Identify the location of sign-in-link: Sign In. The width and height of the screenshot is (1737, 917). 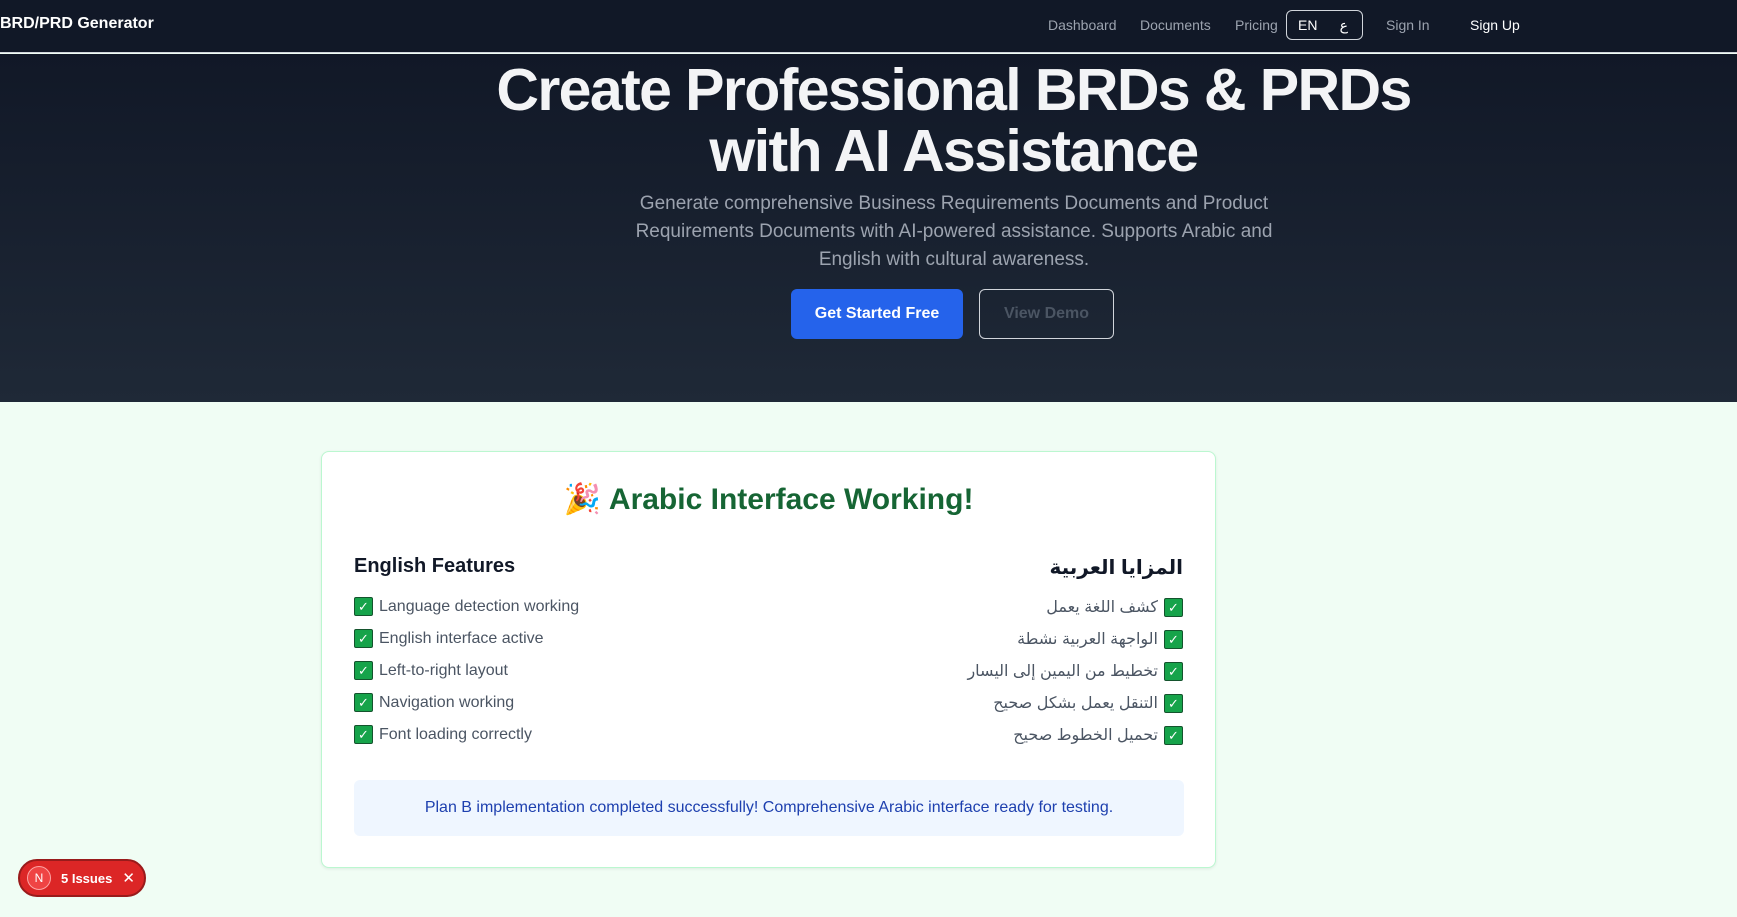
(1408, 25).